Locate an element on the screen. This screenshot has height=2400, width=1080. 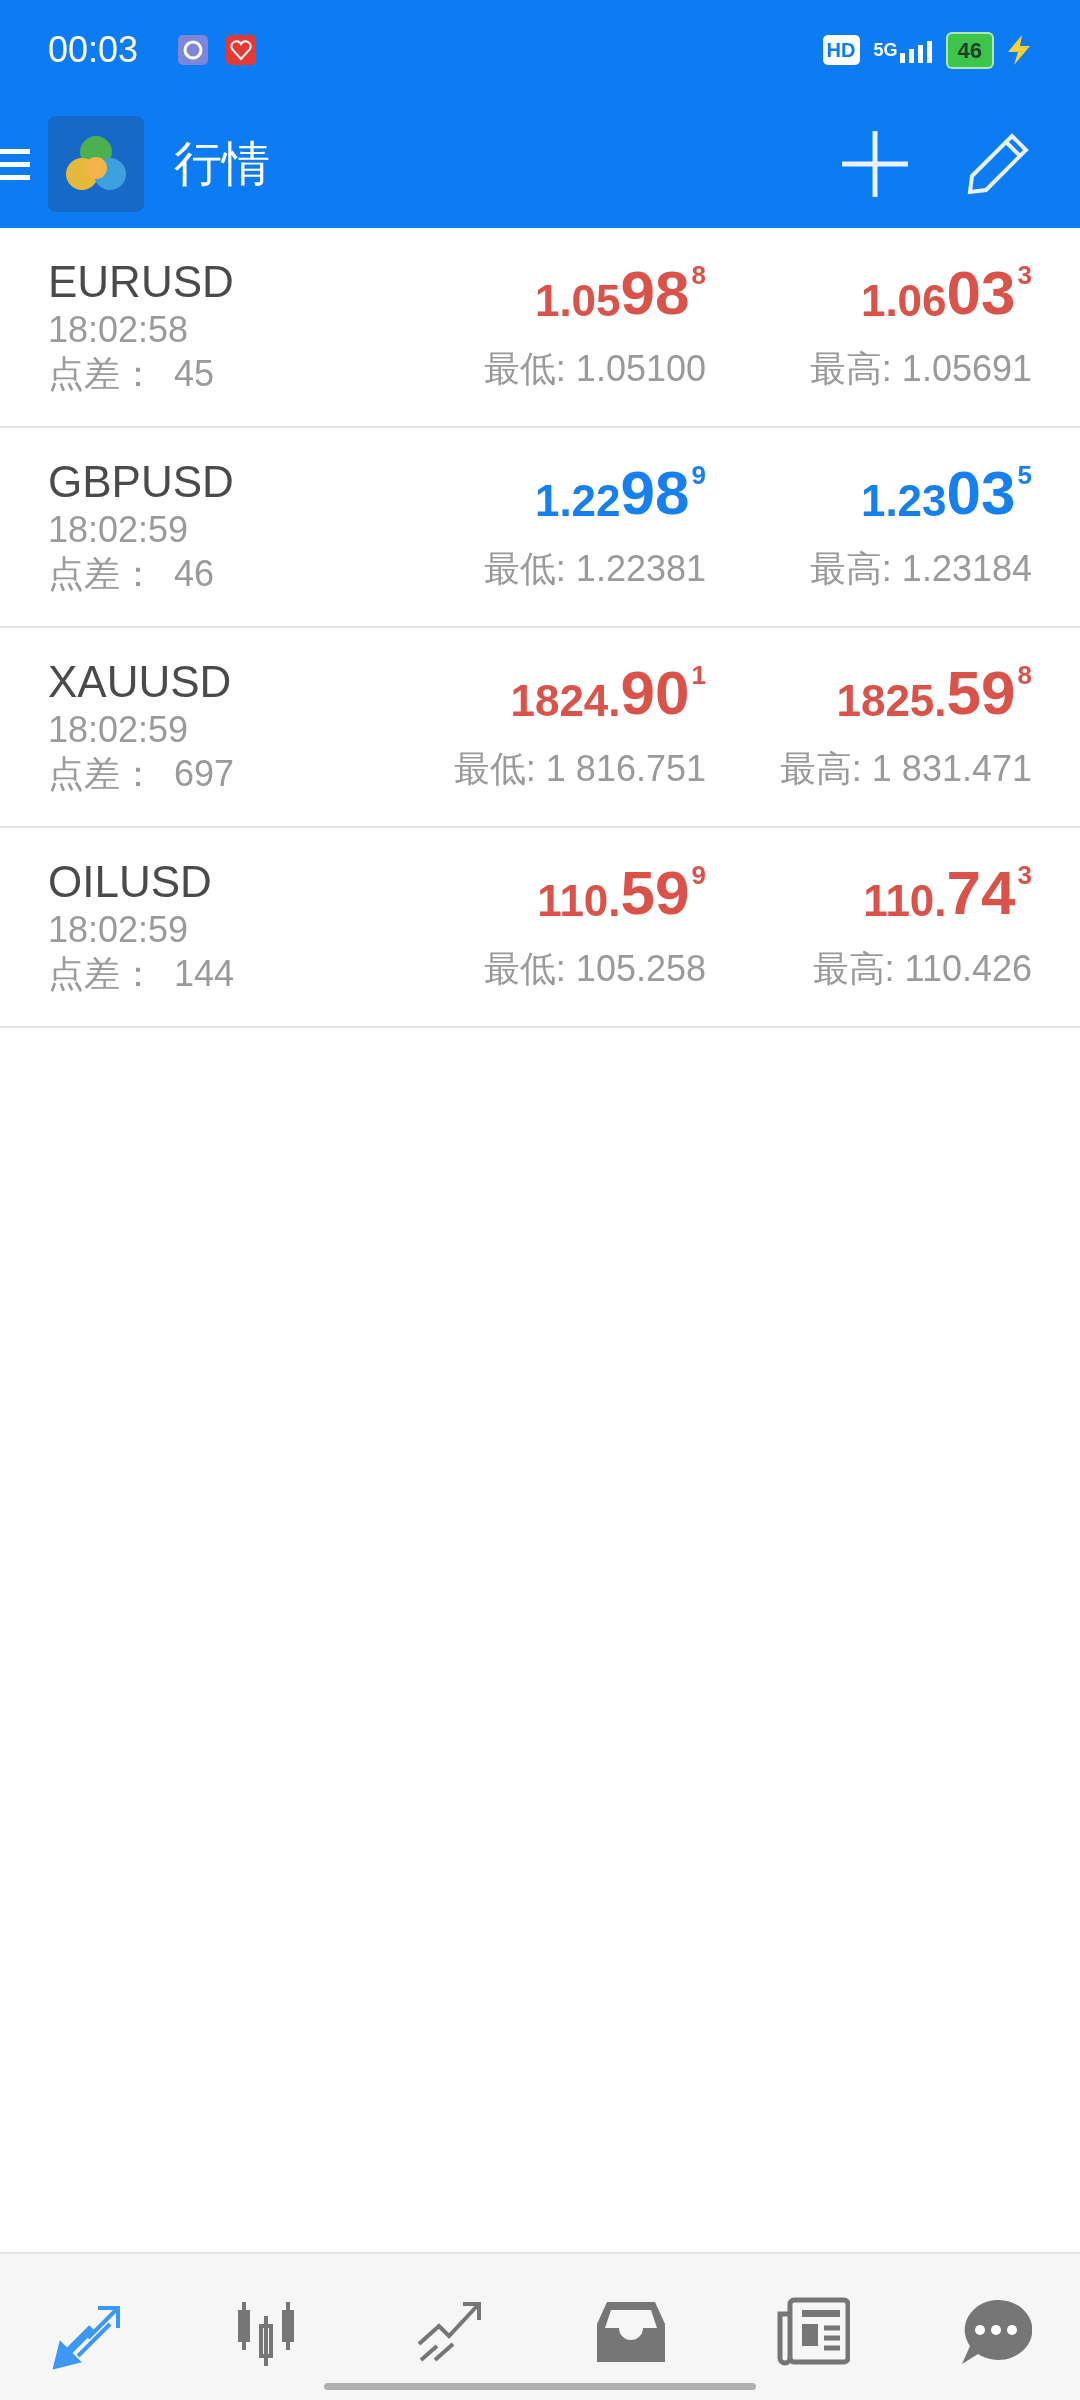
low-price: 最低: 105.258 is located at coordinates (594, 969).